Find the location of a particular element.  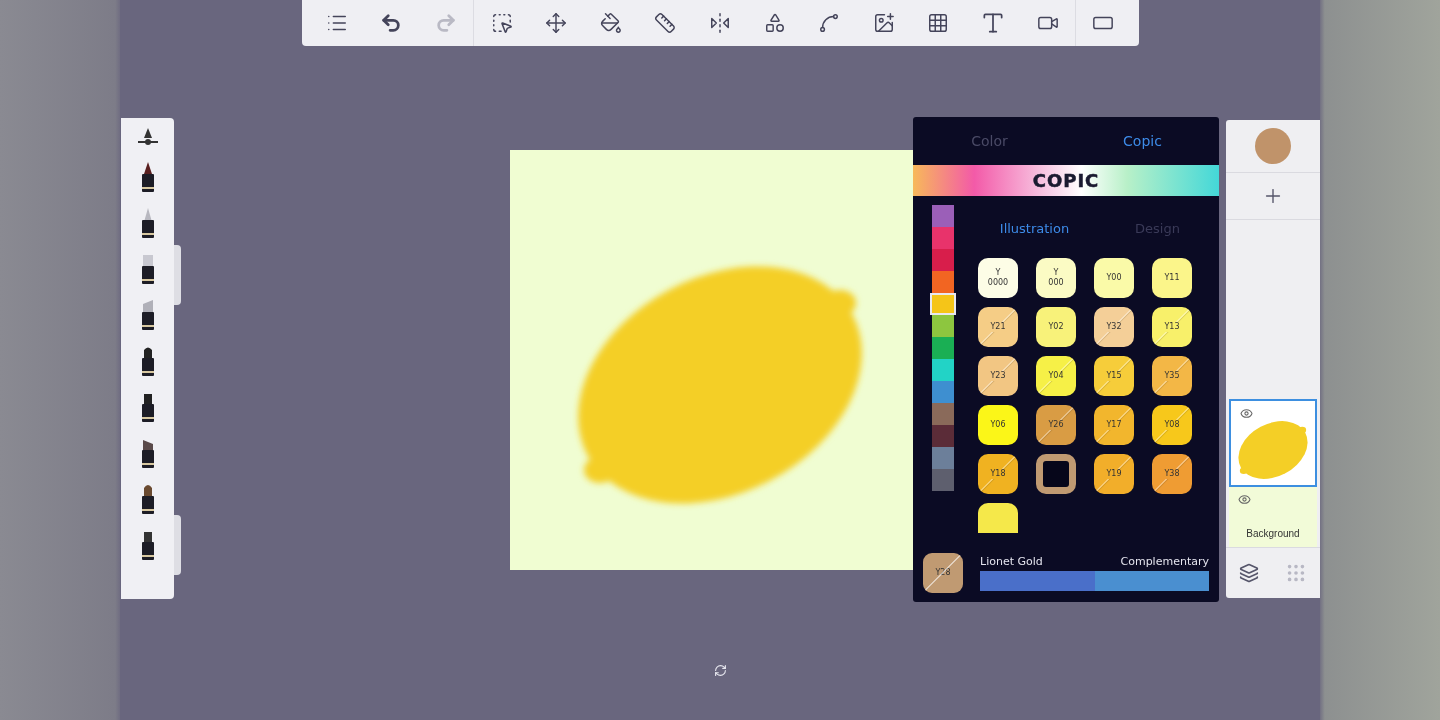

color-swatch: Y 0000 is located at coordinates (998, 278).